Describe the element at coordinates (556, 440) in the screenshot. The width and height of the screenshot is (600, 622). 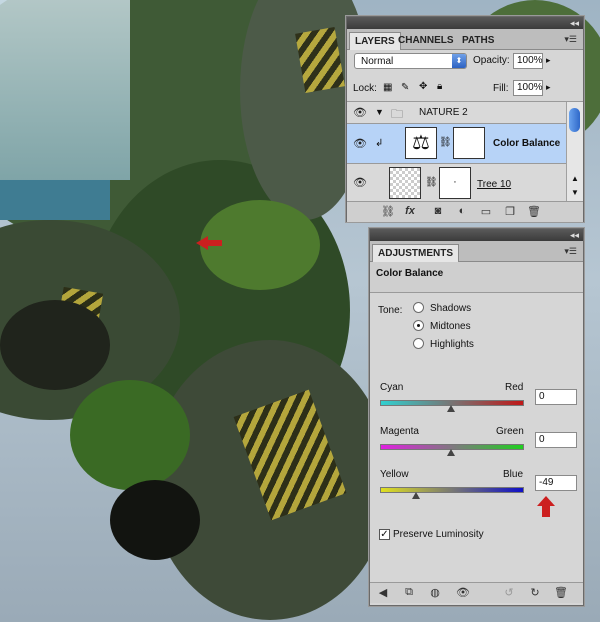
I see `magenta-green-input: 0` at that location.